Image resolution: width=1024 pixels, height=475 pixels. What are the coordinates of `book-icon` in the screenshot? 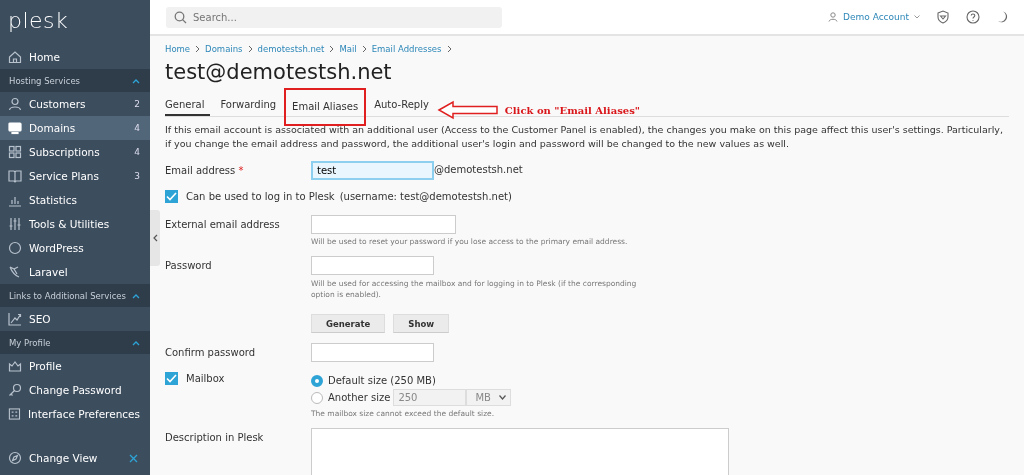 It's located at (15, 176).